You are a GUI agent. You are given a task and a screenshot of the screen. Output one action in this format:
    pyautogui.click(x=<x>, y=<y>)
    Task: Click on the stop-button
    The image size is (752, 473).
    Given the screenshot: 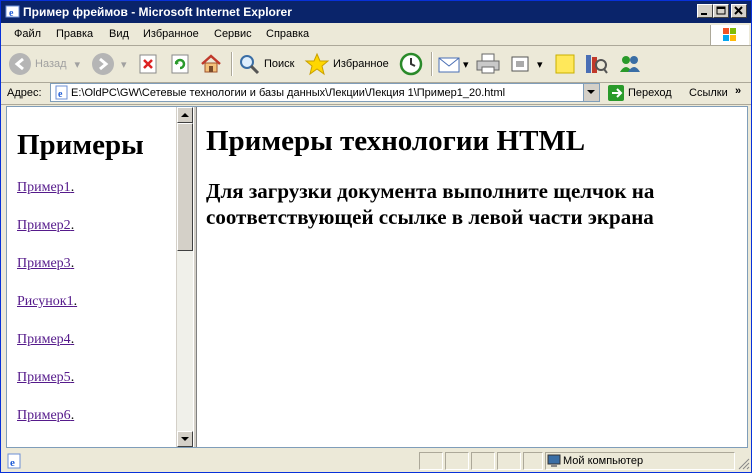 What is the action you would take?
    pyautogui.click(x=148, y=64)
    